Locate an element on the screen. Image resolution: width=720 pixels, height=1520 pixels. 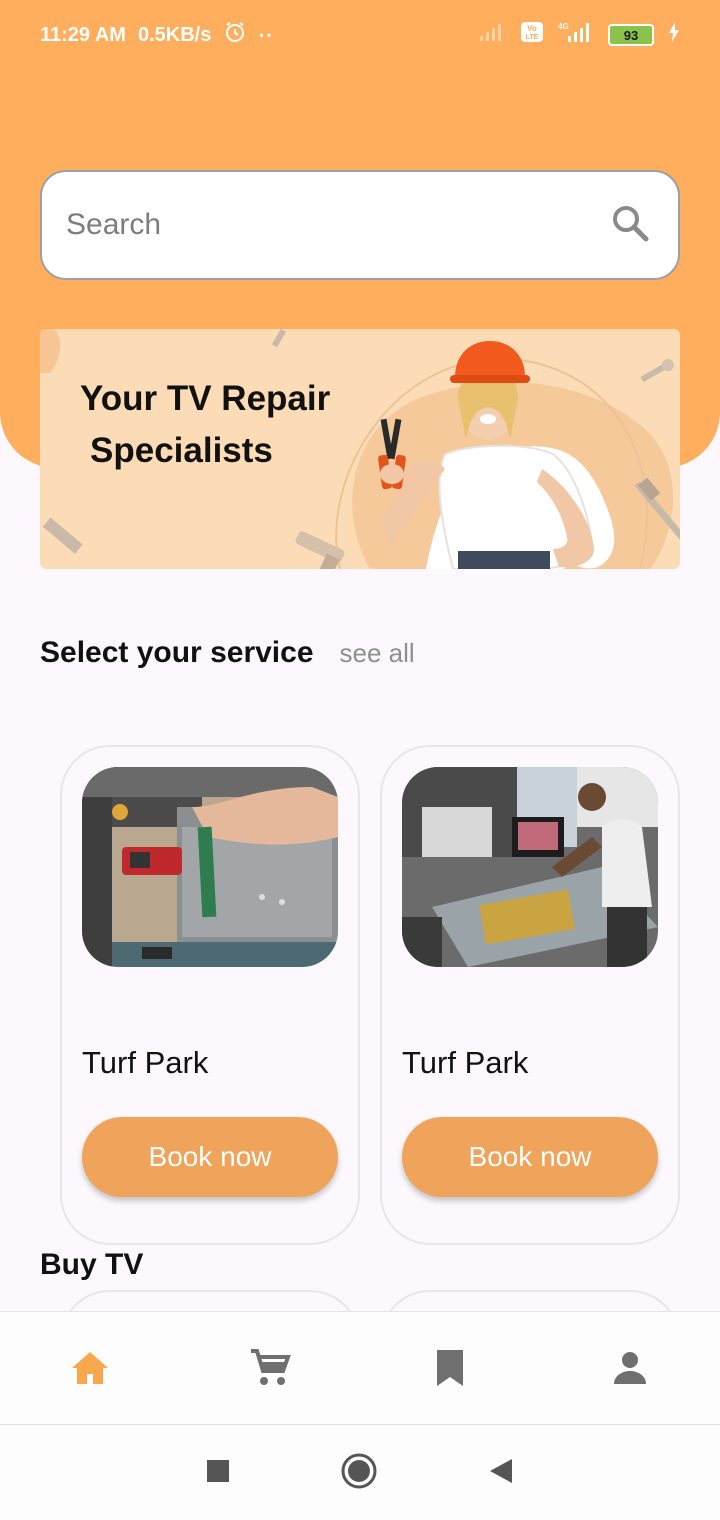
search-icon is located at coordinates (630, 225).